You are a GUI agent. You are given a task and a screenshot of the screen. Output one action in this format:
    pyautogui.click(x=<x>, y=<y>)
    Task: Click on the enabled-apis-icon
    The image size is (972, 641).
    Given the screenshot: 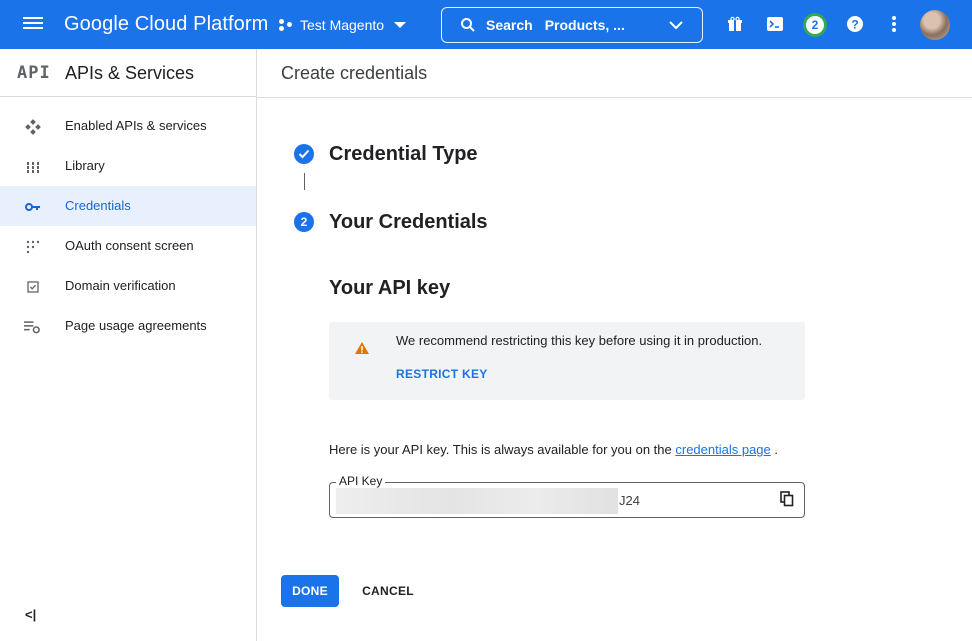 What is the action you would take?
    pyautogui.click(x=32, y=126)
    